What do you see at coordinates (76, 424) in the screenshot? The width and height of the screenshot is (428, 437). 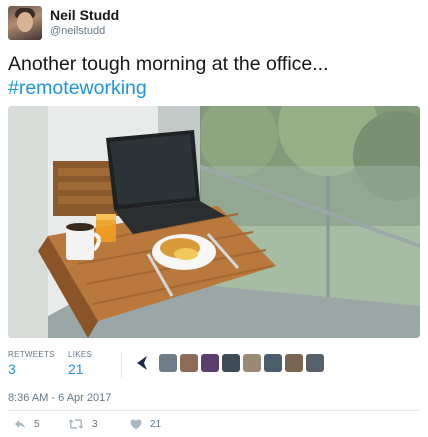 I see `retweet-icon` at bounding box center [76, 424].